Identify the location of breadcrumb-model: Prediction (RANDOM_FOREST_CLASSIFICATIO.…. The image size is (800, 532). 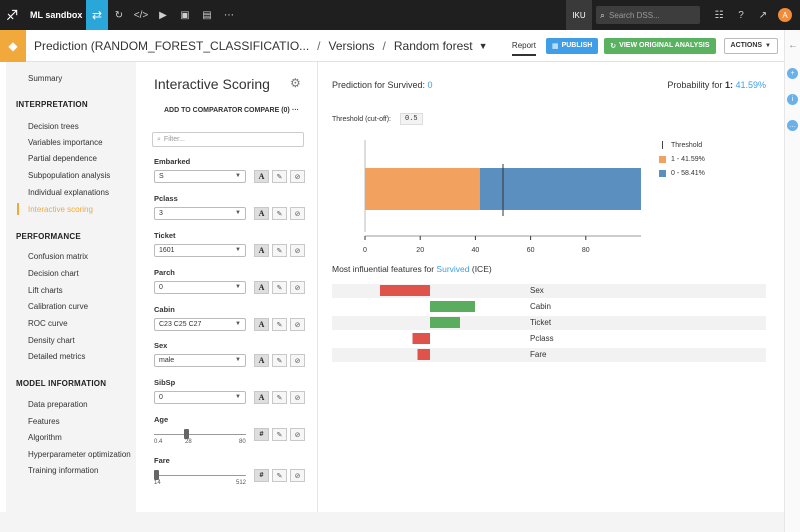
(171, 46).